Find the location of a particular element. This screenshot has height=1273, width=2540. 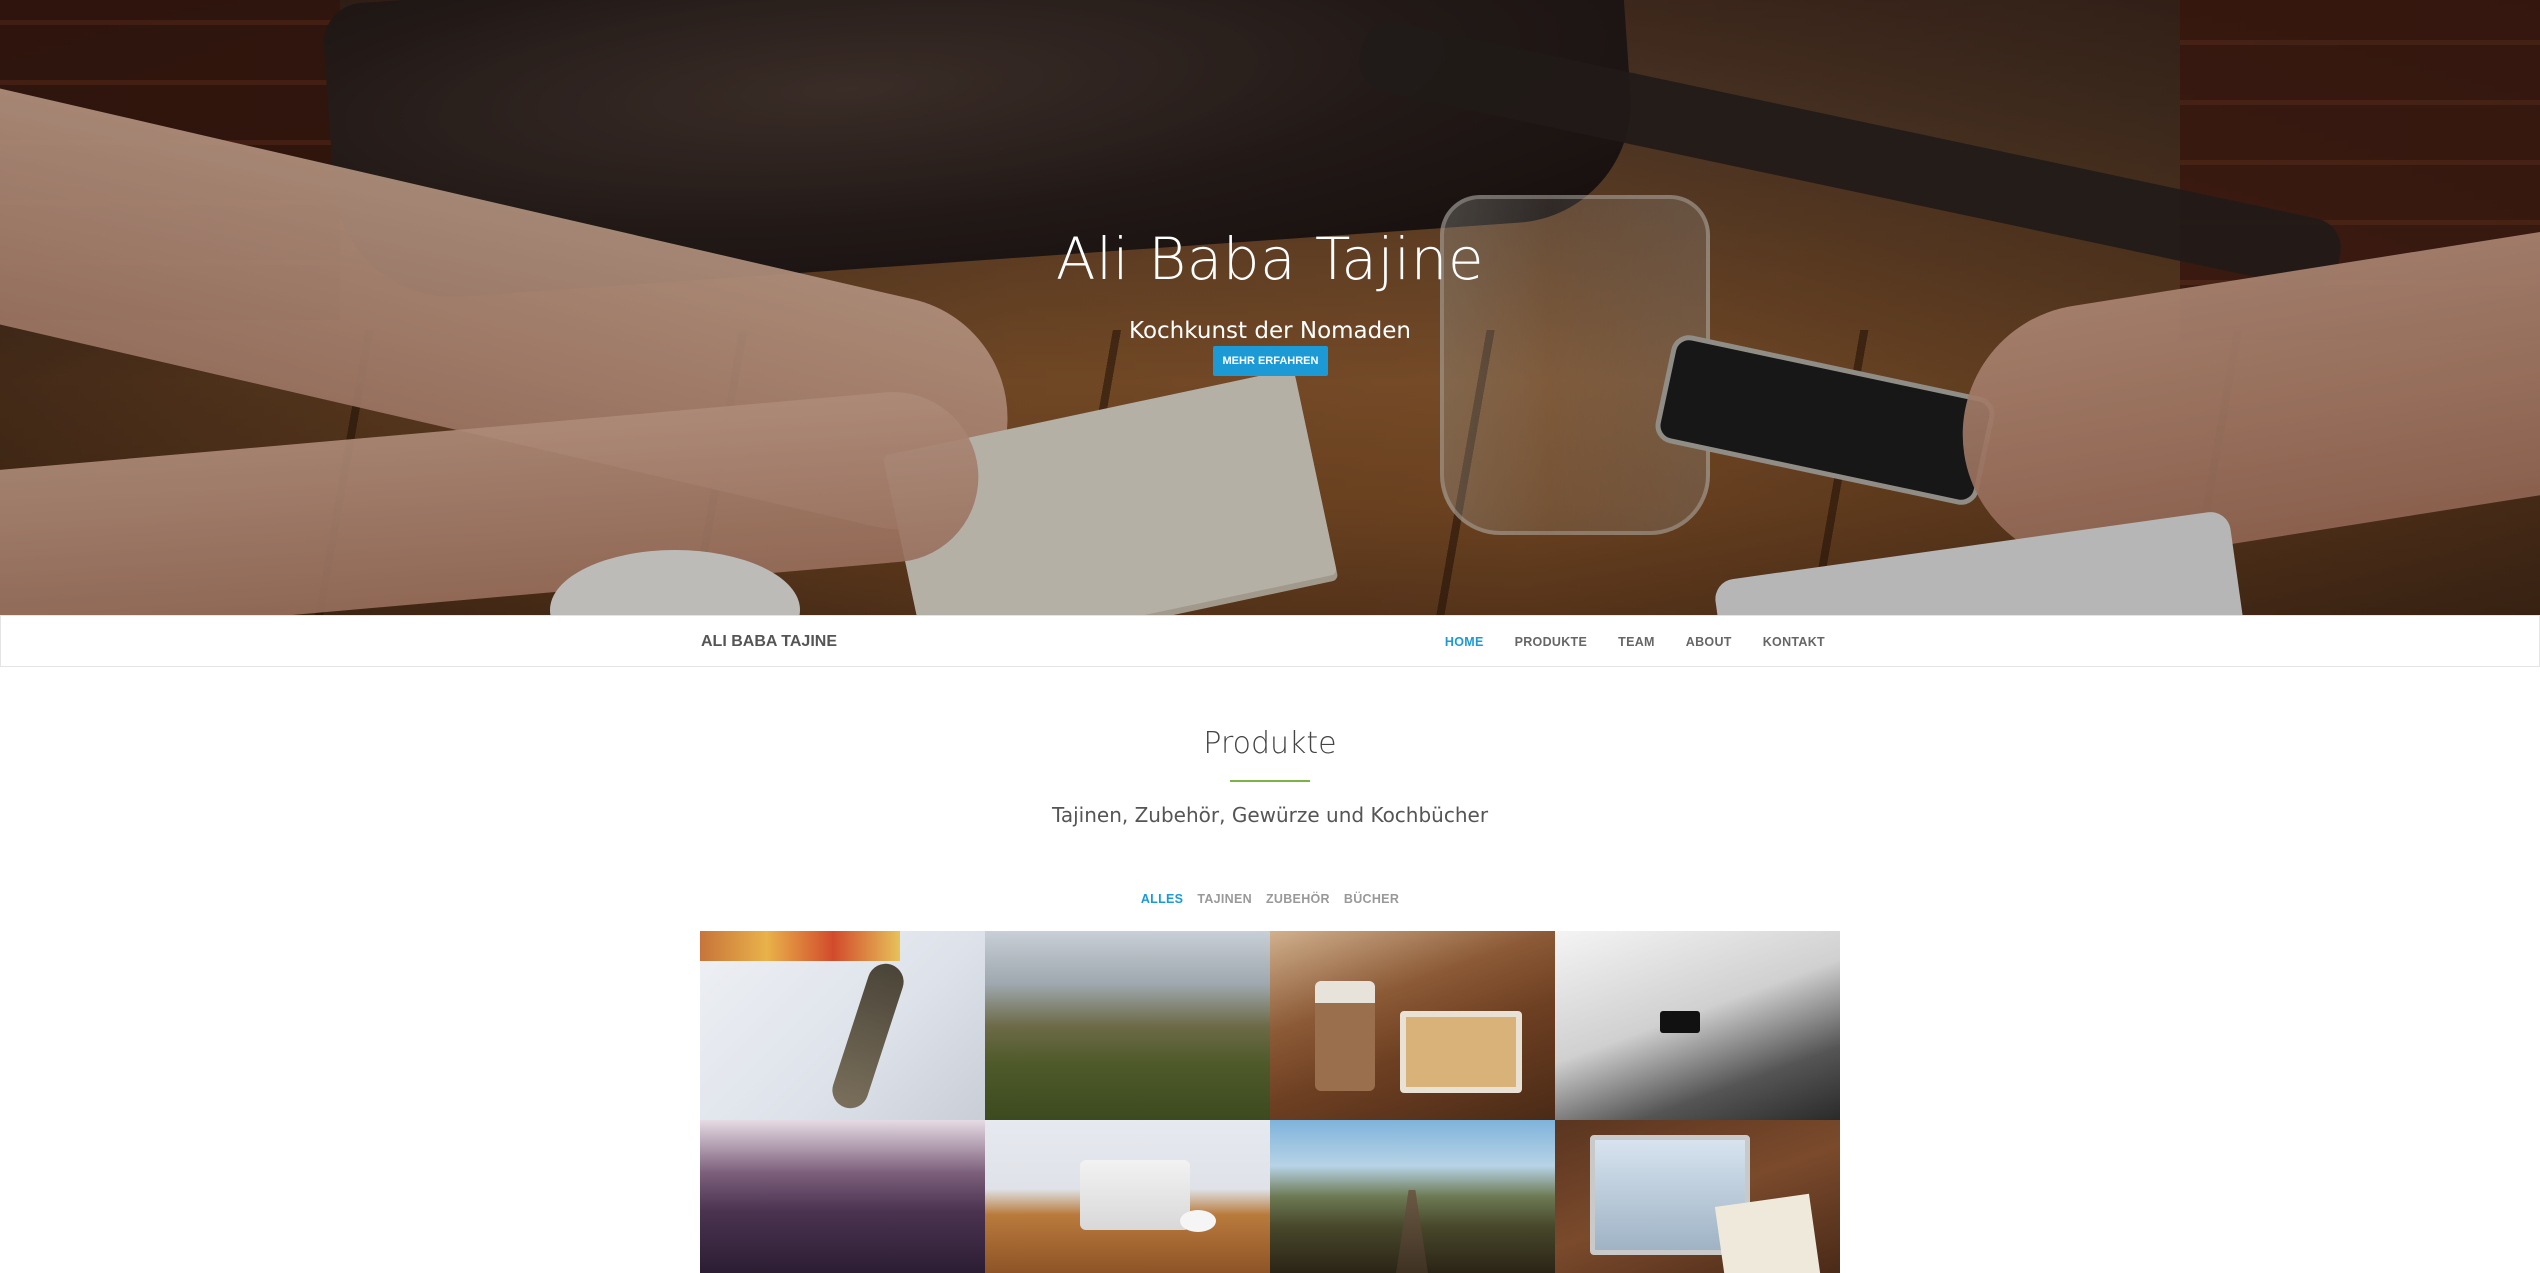

nav-link-team: TEAM is located at coordinates (1636, 642).